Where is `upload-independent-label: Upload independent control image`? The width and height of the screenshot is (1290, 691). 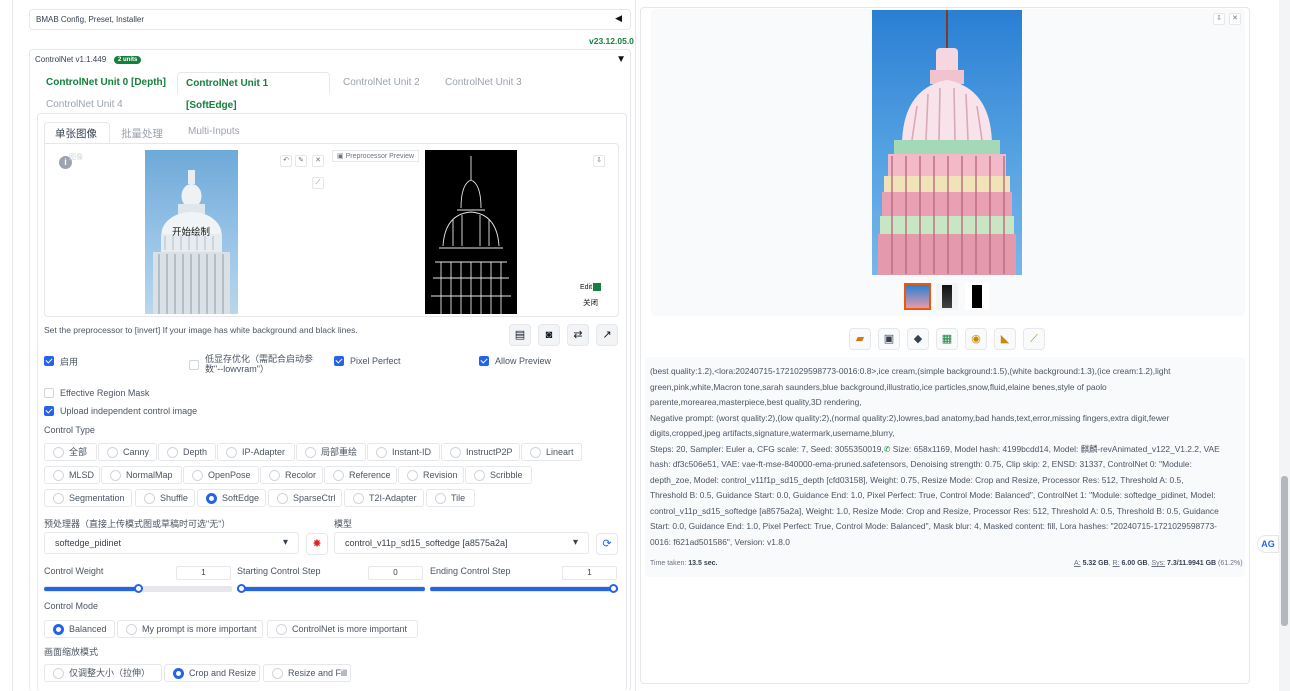 upload-independent-label: Upload independent control image is located at coordinates (129, 411).